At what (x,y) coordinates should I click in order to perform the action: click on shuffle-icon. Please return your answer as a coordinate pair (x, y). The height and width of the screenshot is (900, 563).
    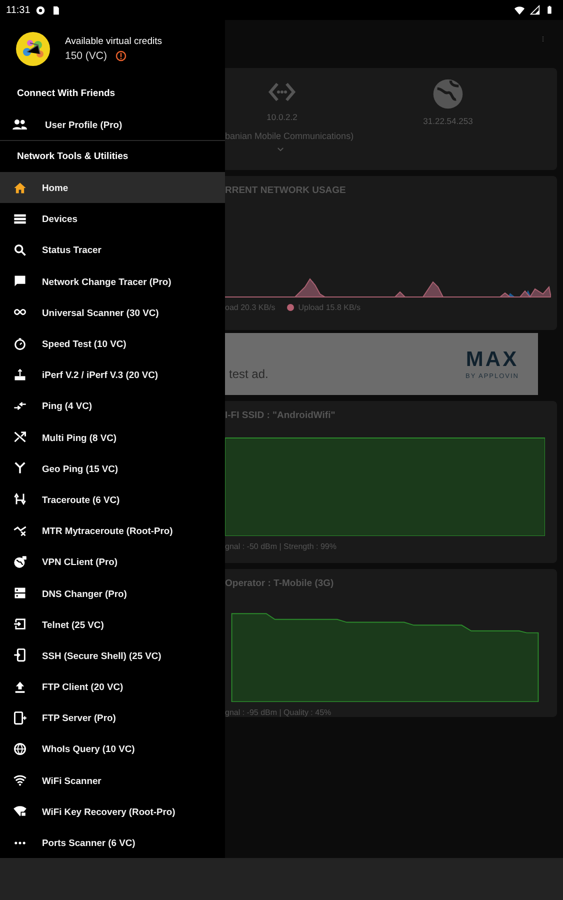
    Looking at the image, I should click on (19, 437).